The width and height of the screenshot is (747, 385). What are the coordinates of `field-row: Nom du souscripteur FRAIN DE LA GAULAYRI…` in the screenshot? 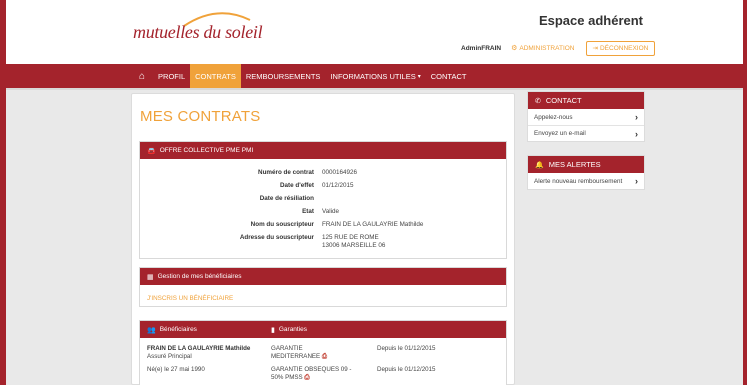 It's located at (324, 226).